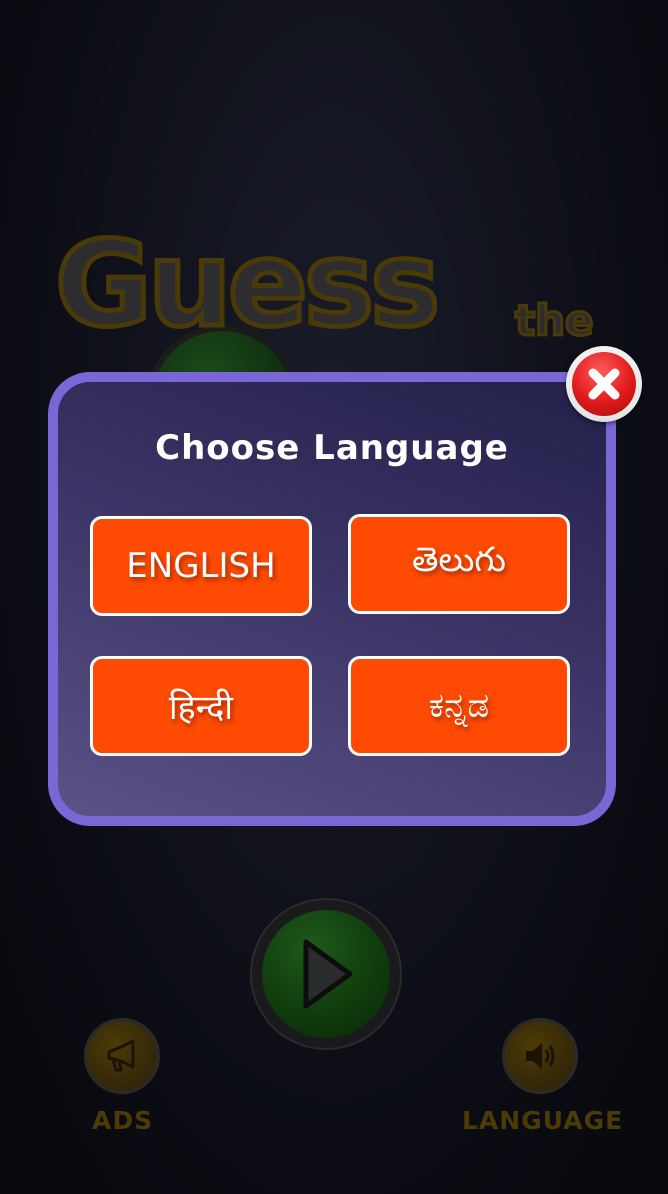  Describe the element at coordinates (543, 1120) in the screenshot. I see `language-label: LANGUAGE` at that location.